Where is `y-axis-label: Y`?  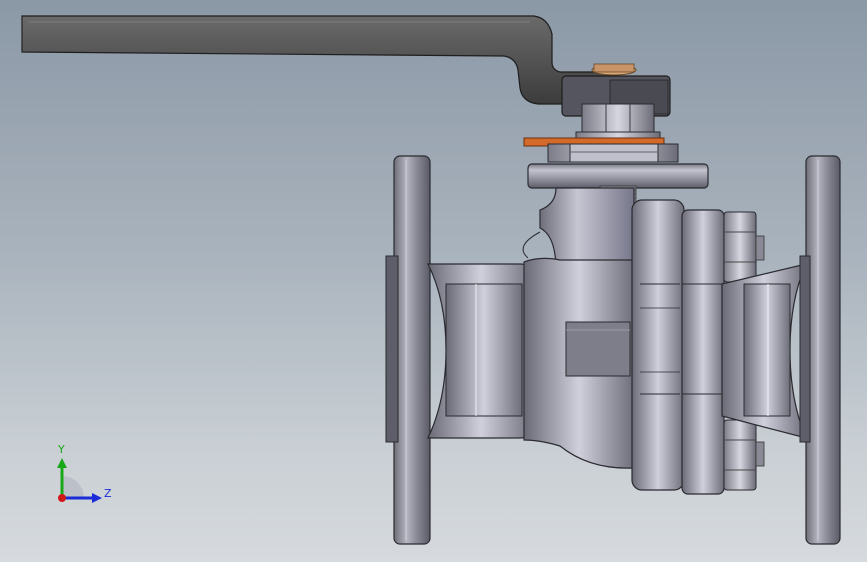
y-axis-label: Y is located at coordinates (61, 449).